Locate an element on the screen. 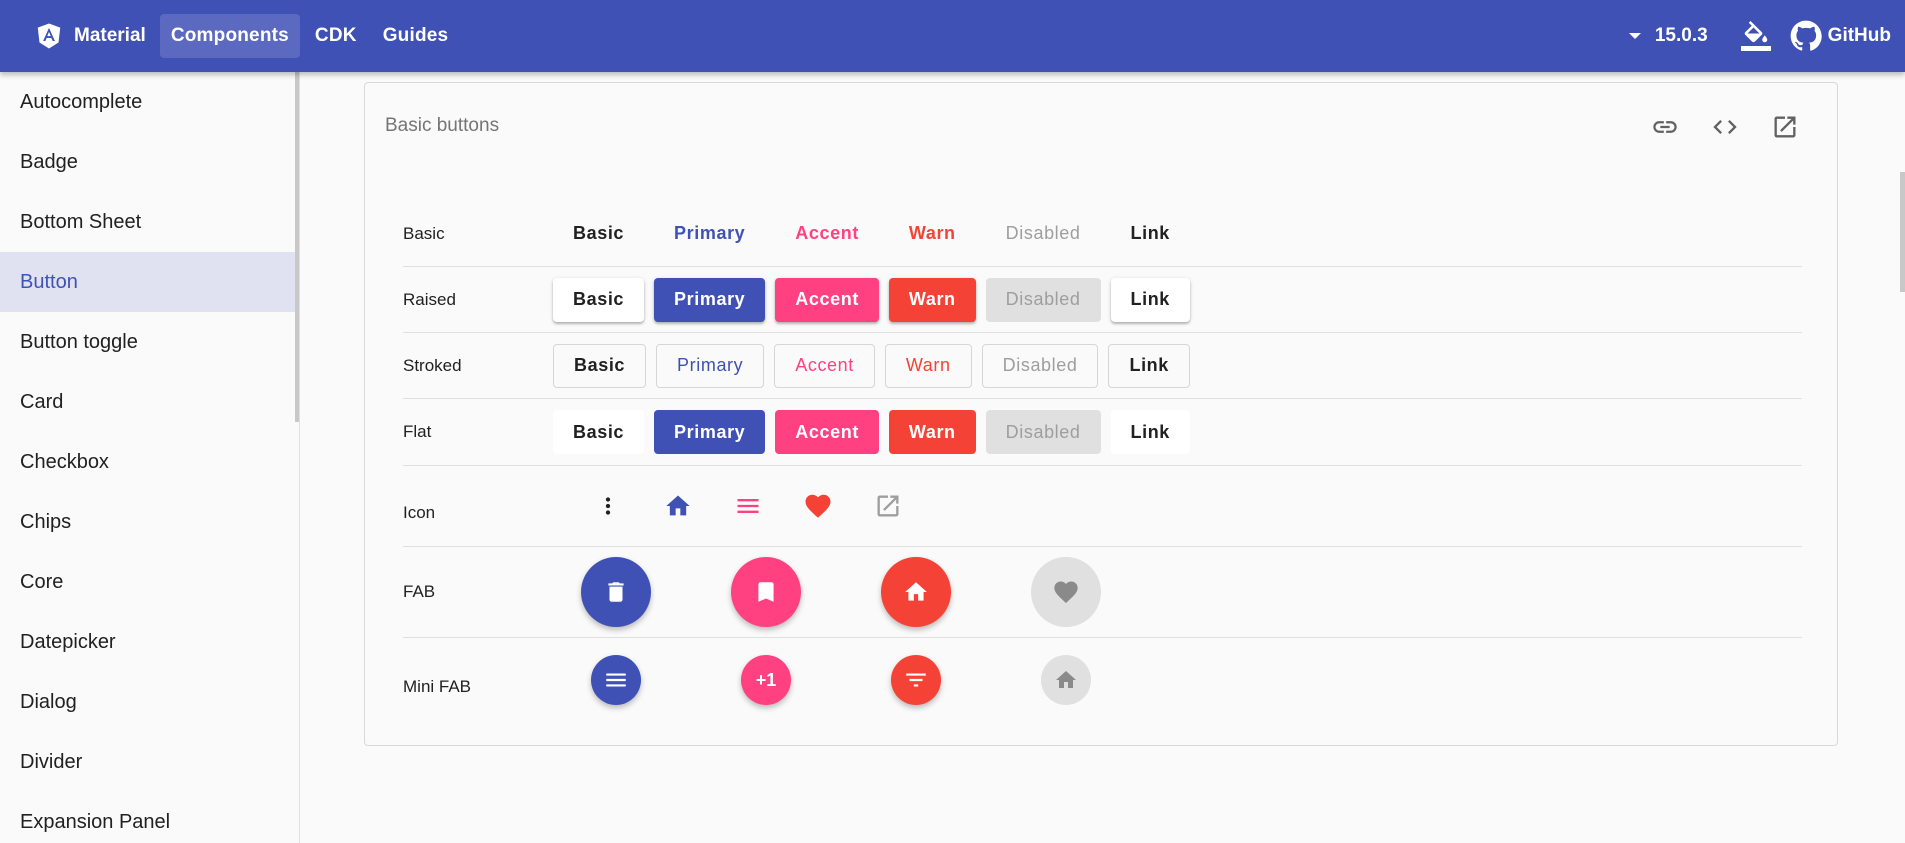 This screenshot has height=843, width=1905. row-mini-fab: Mini FAB +1 is located at coordinates (1102, 680).